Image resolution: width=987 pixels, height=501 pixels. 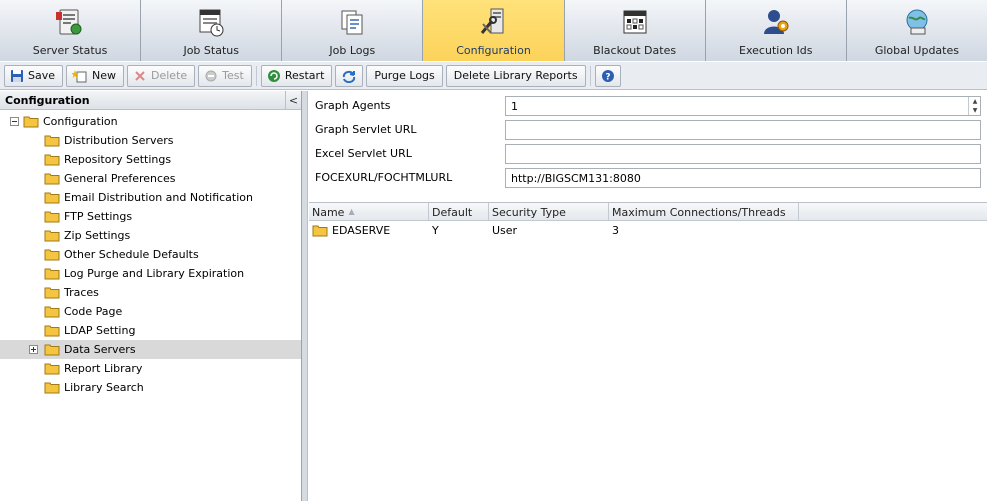 I want to click on tree-item: General Preferences, so click(x=110, y=178).